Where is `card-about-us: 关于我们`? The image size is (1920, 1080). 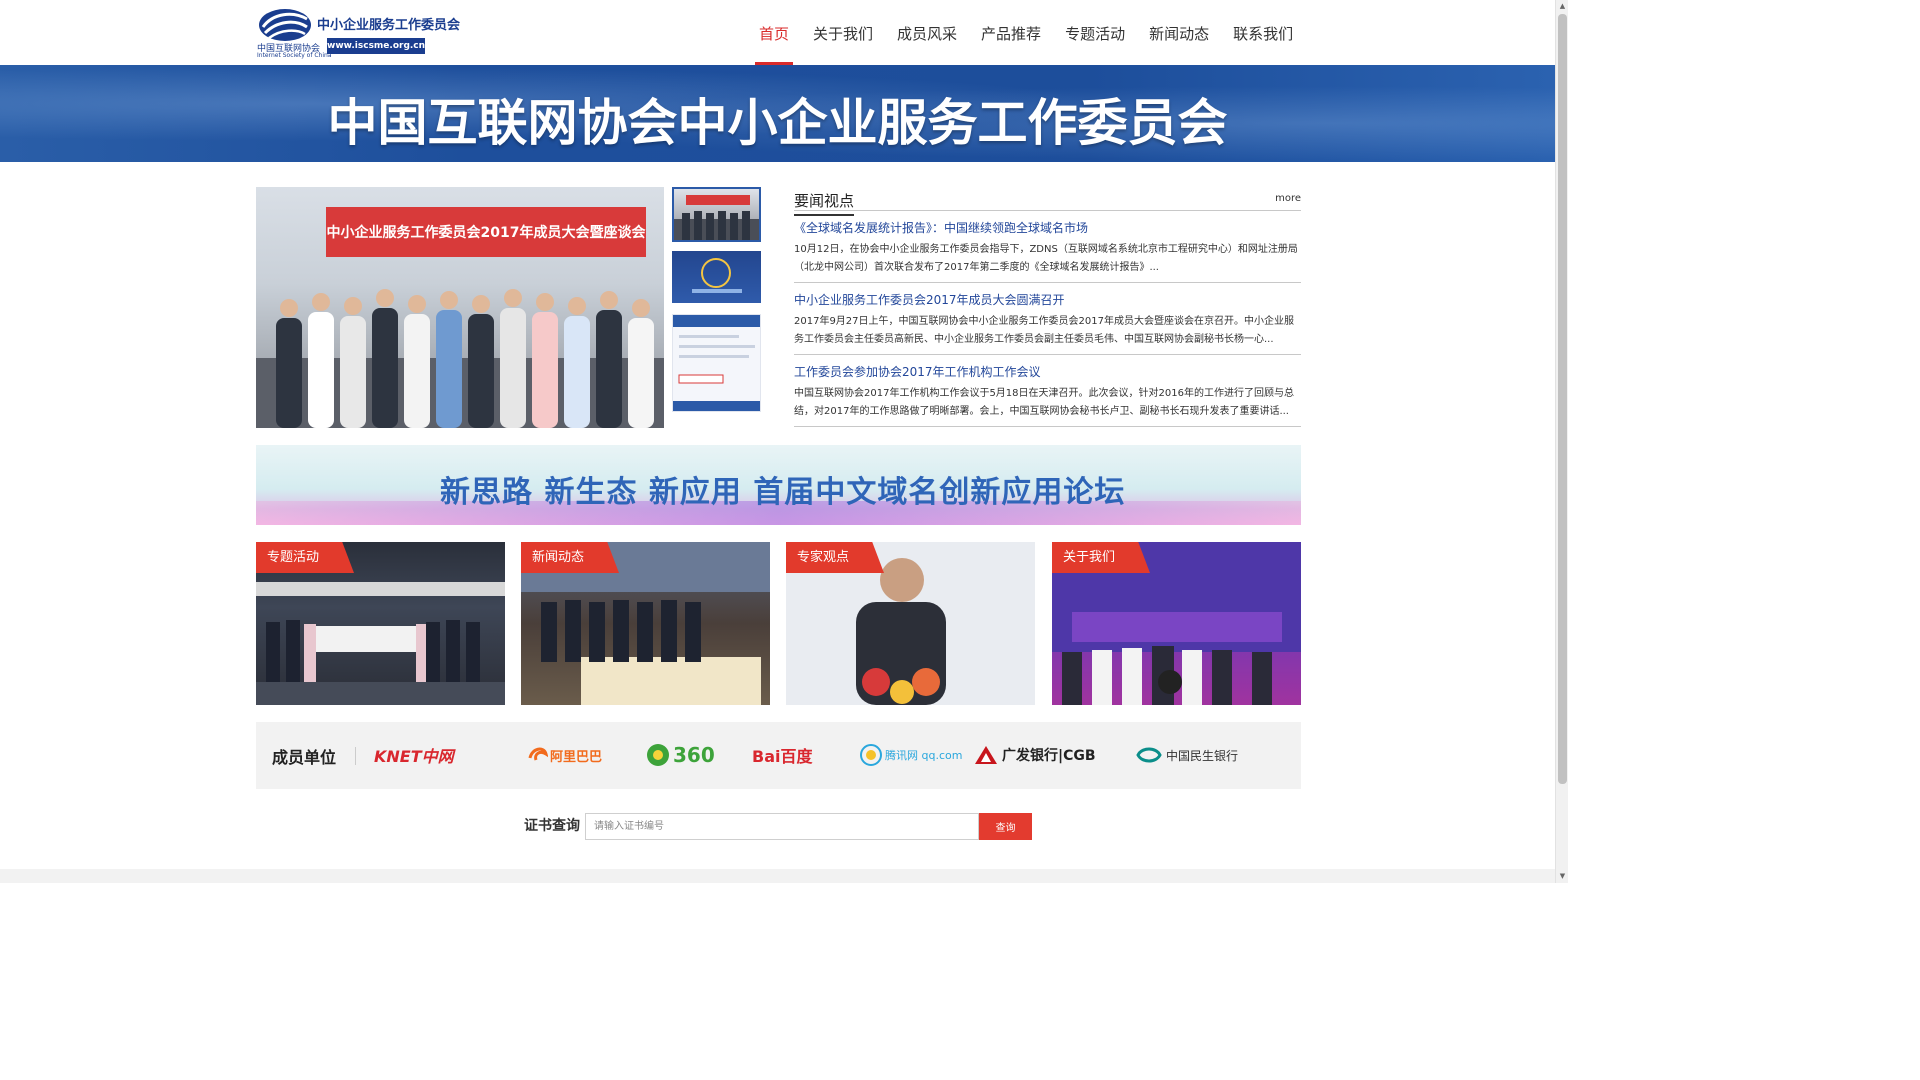 card-about-us: 关于我们 is located at coordinates (1176, 623).